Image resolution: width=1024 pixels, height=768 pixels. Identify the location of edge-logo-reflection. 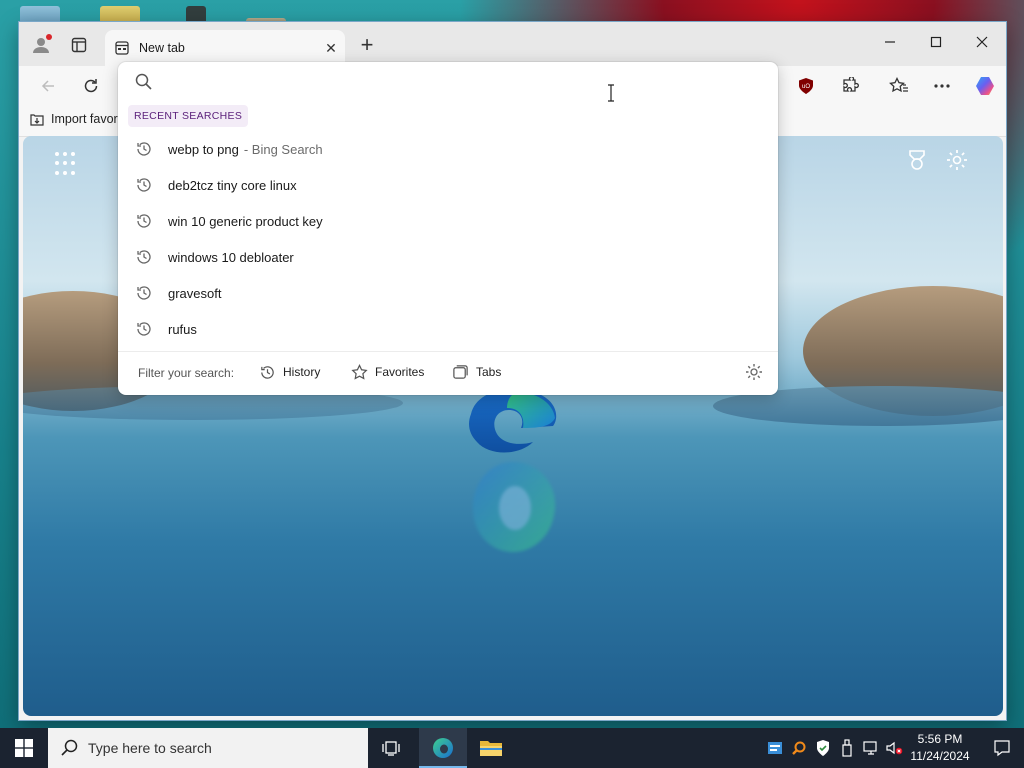
(514, 507).